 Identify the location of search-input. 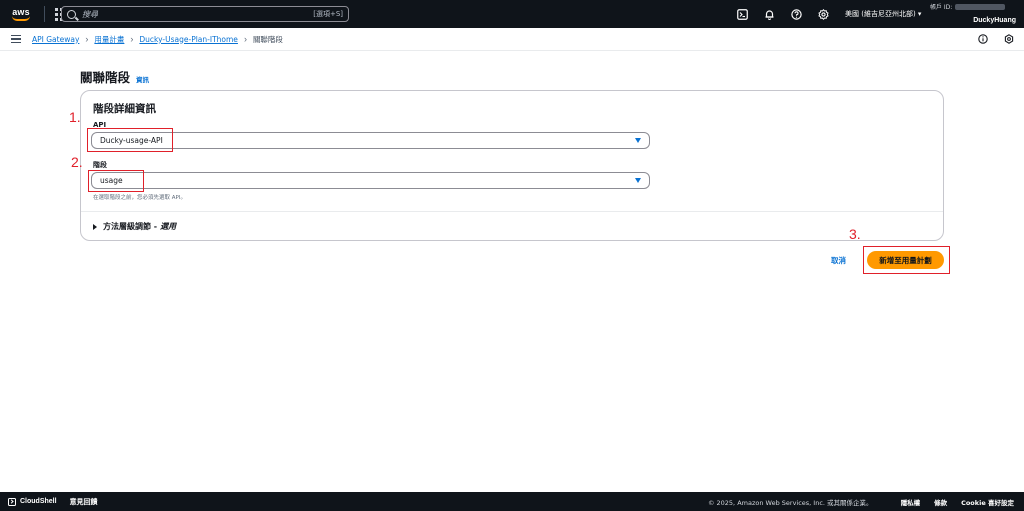
(198, 14).